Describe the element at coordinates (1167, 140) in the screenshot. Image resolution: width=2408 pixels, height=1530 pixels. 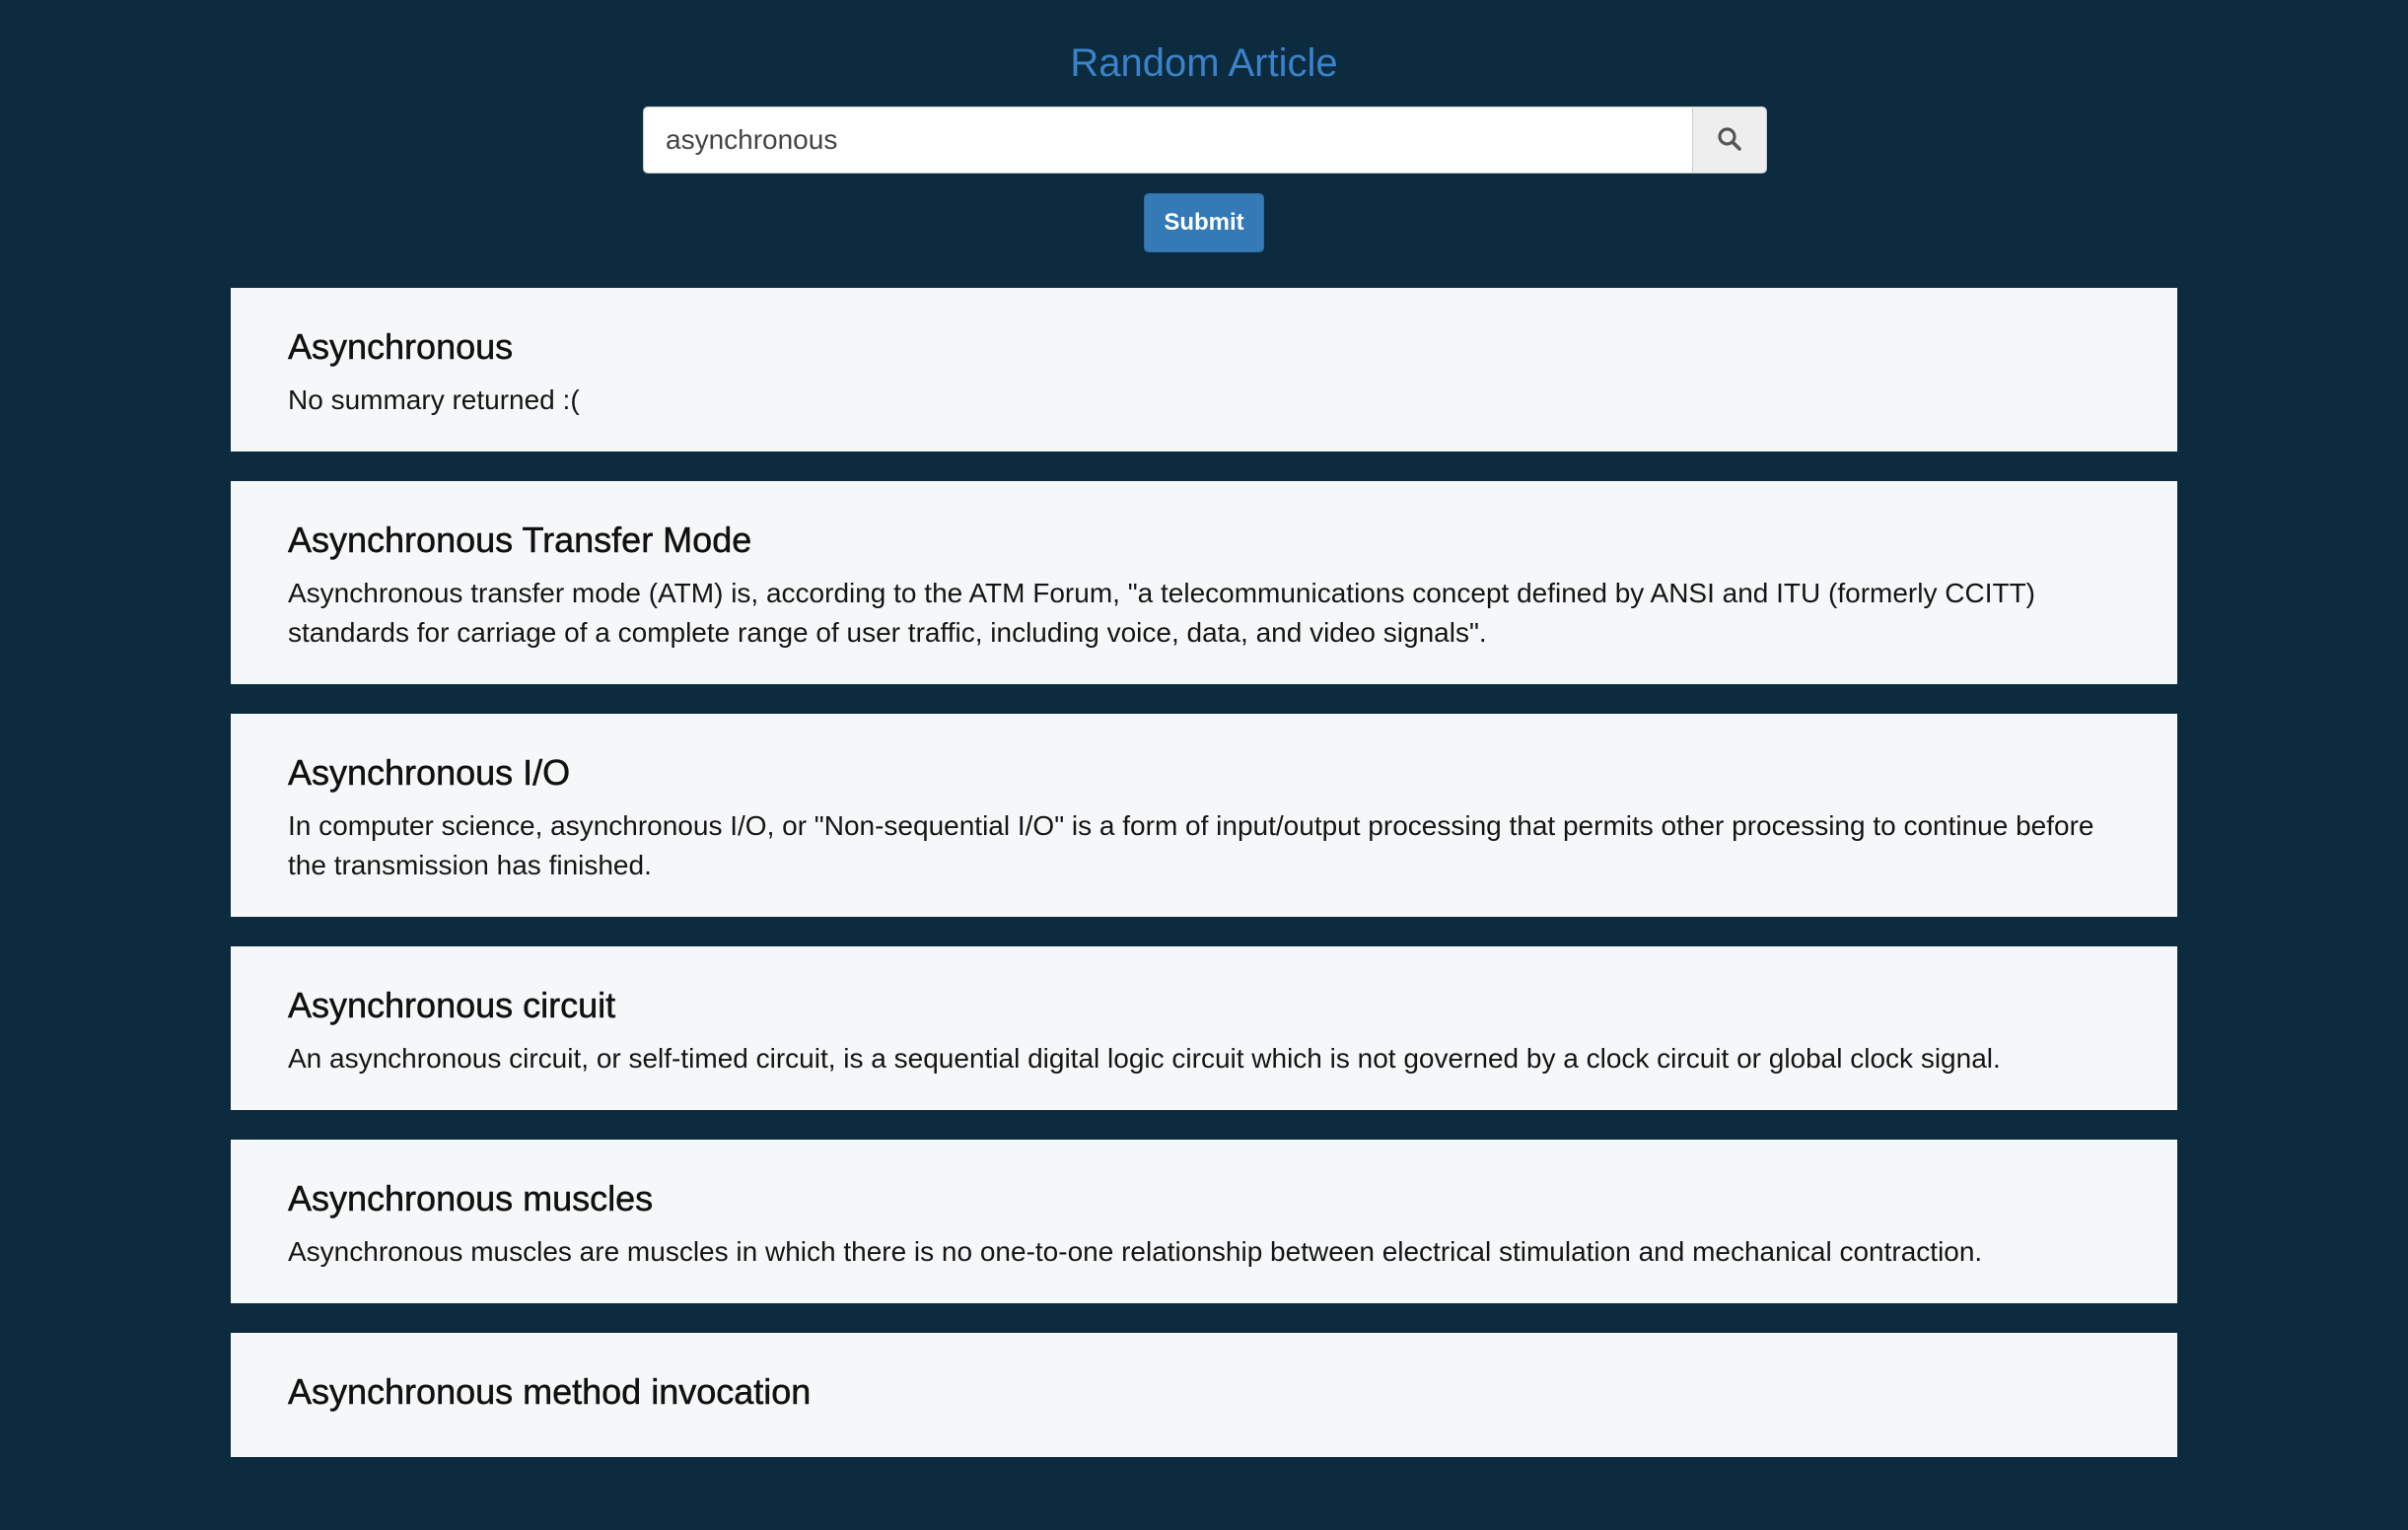
I see `search-input` at that location.